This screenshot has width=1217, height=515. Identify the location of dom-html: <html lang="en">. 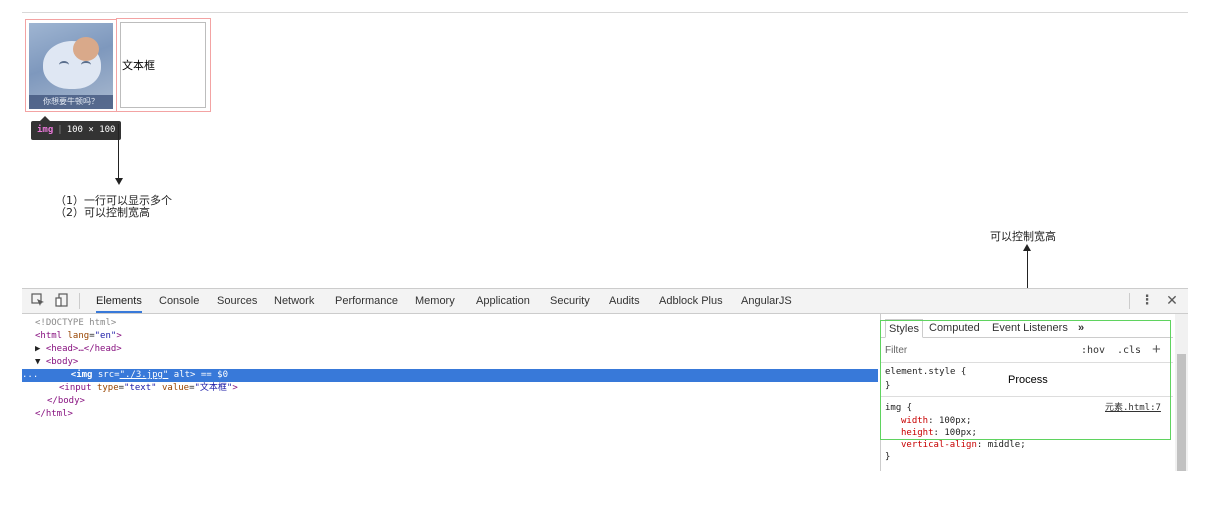
(78, 336).